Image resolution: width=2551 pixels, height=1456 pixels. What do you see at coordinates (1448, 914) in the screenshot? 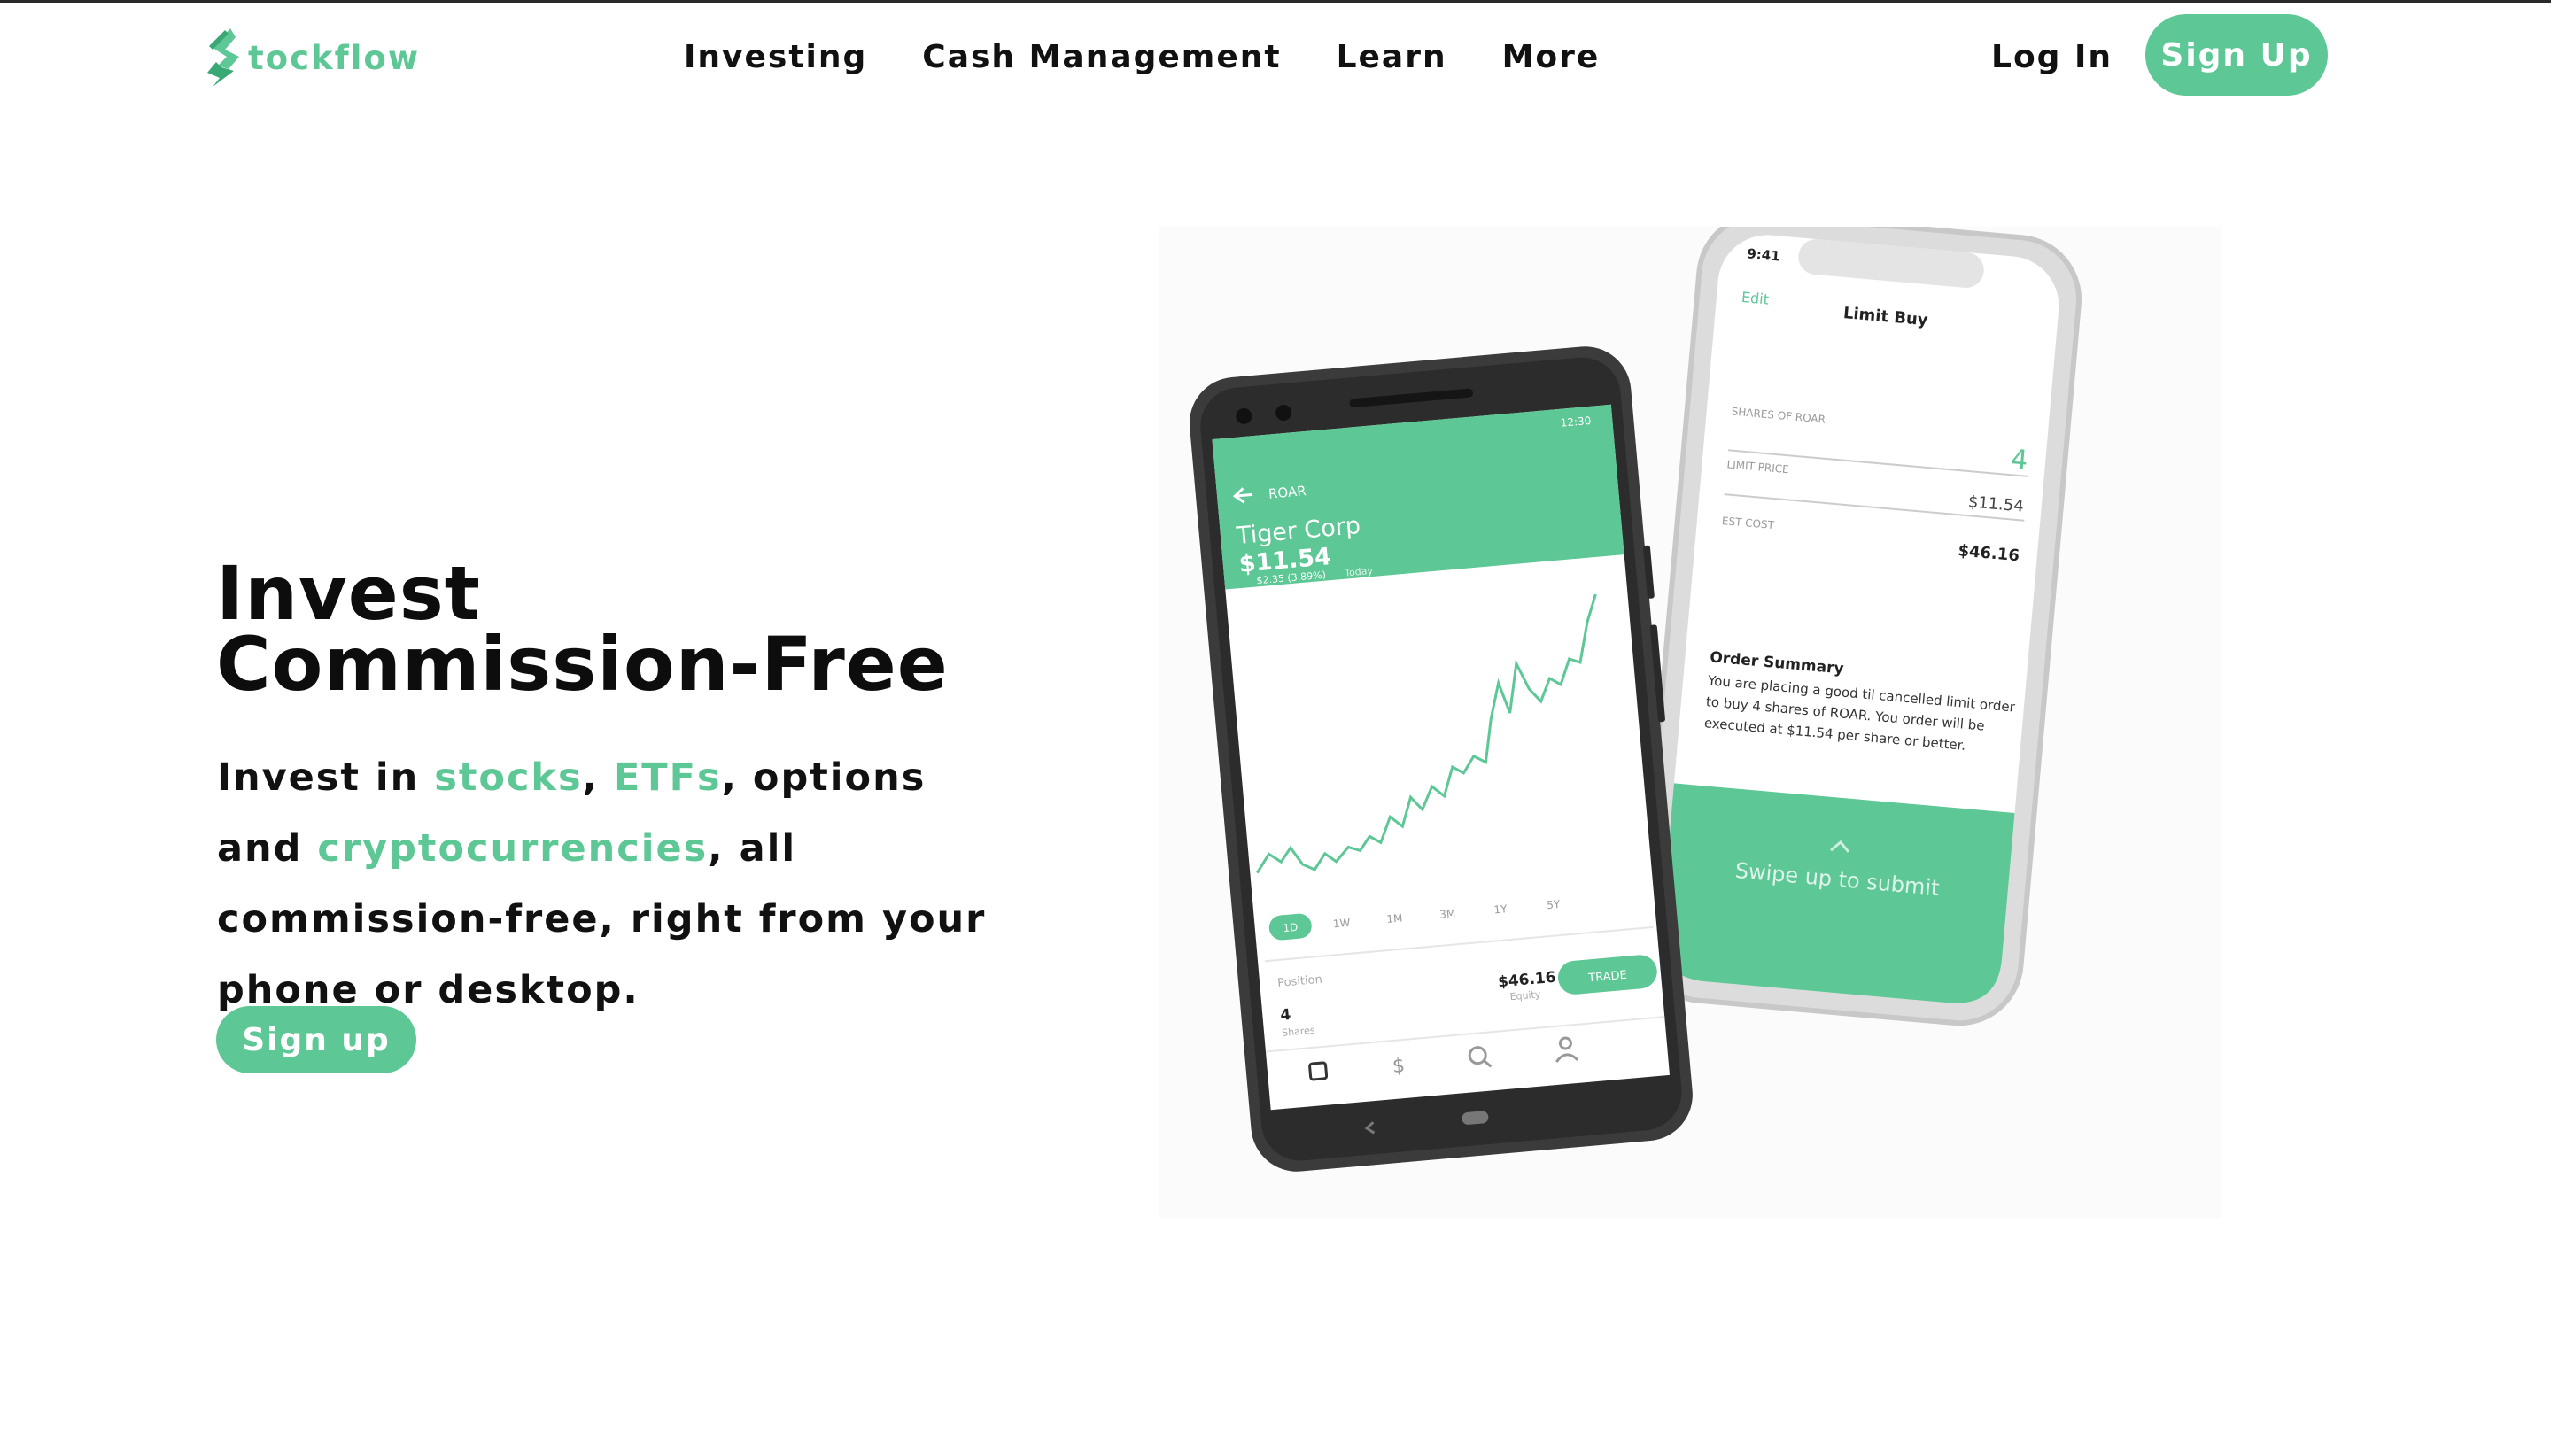
I see `range-3m: 3M` at bounding box center [1448, 914].